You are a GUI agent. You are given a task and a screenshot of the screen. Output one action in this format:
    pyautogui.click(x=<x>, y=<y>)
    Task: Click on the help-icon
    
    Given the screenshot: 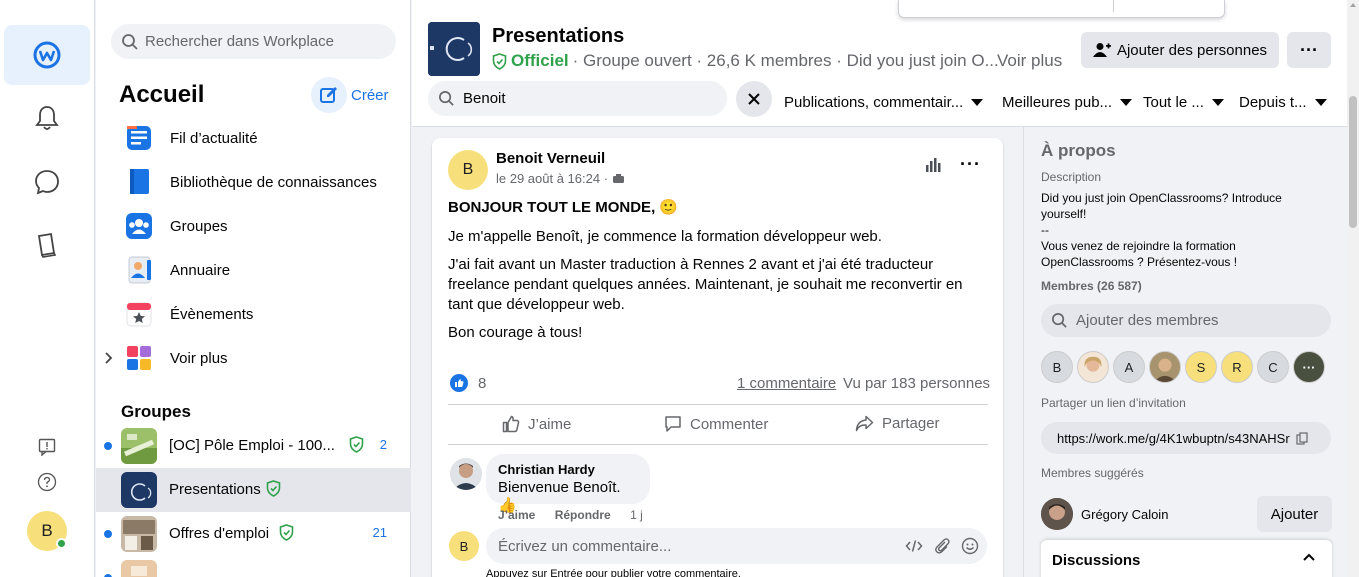 What is the action you would take?
    pyautogui.click(x=47, y=482)
    